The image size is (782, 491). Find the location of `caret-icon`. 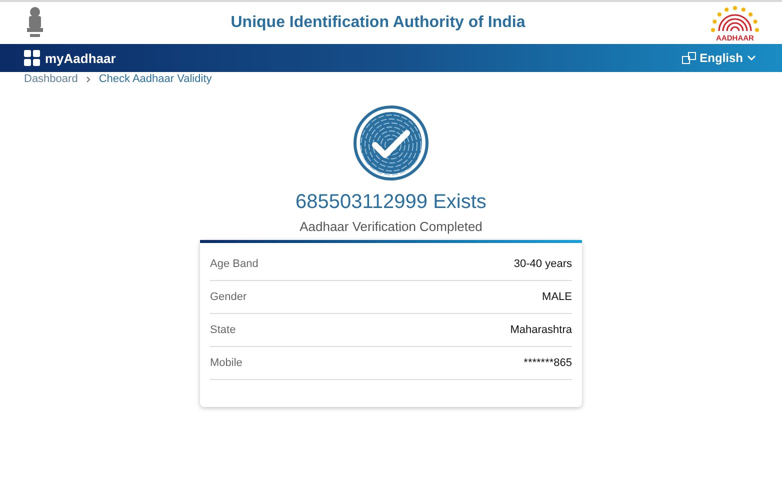

caret-icon is located at coordinates (751, 58).